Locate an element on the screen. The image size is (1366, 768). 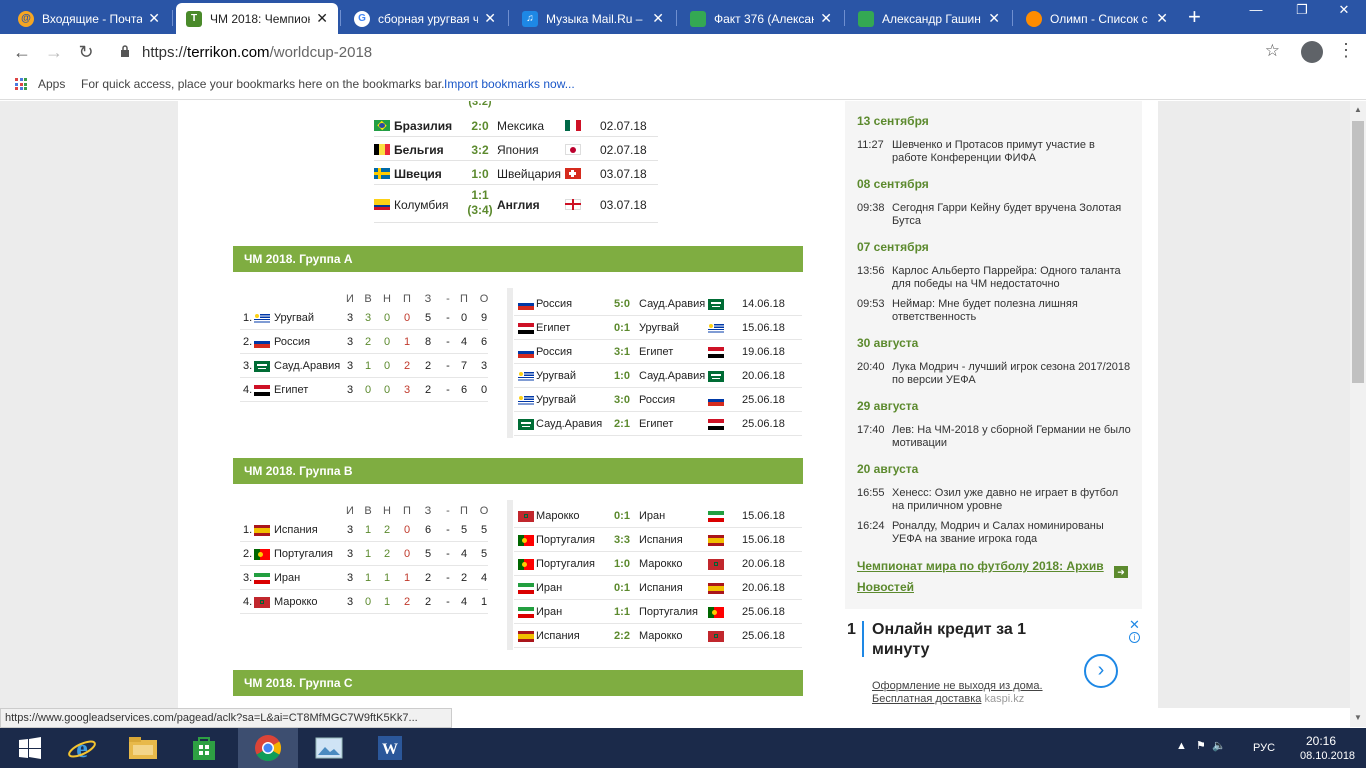
profile-icon is located at coordinates (1312, 52).